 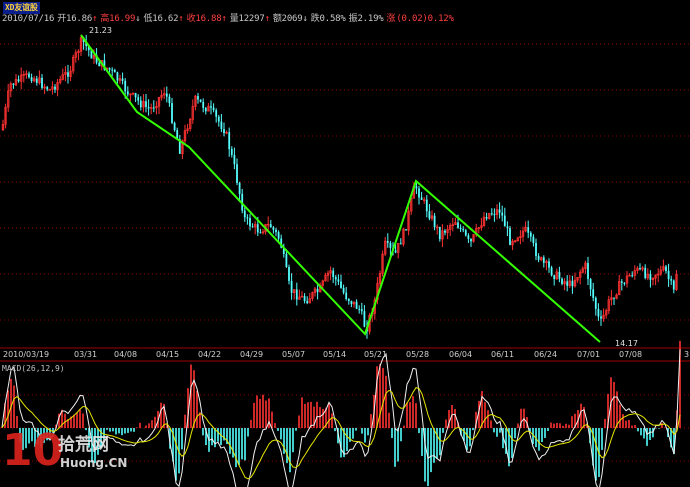 I want to click on date-tick-label: 3, so click(x=687, y=354).